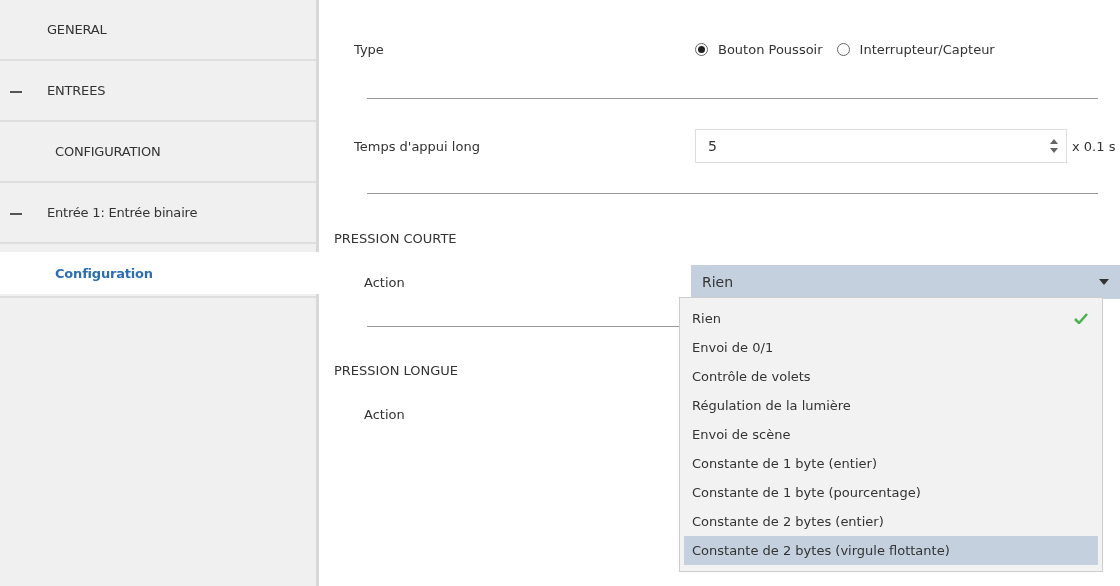 The height and width of the screenshot is (586, 1120). Describe the element at coordinates (1054, 146) in the screenshot. I see `spinner-icon` at that location.